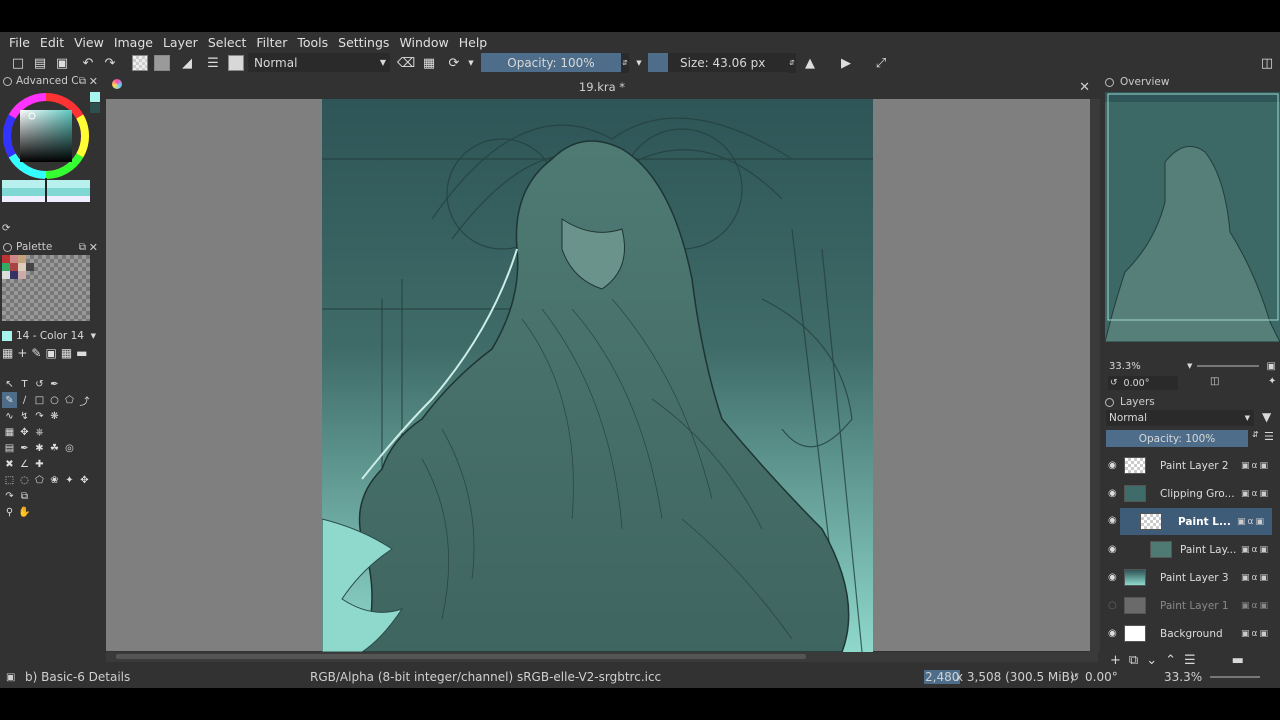 This screenshot has width=1280, height=720. I want to click on layer-row: ◉ Paint Lay... ▣α▣, so click(1191, 549).